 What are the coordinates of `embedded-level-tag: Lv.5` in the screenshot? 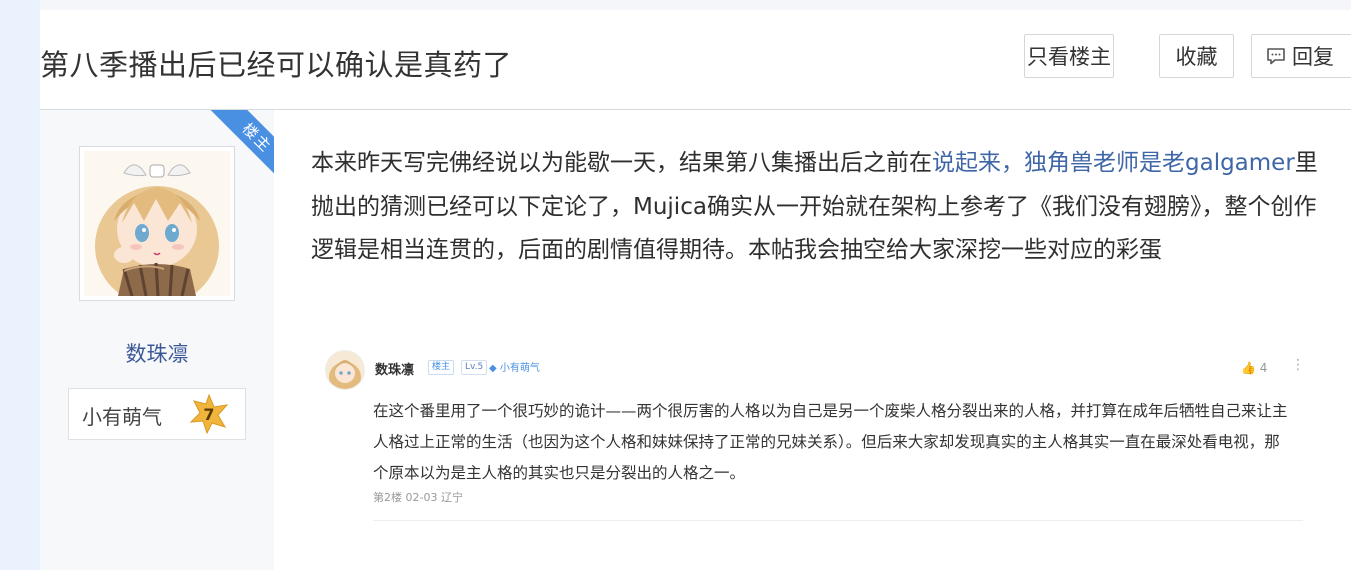 It's located at (474, 367).